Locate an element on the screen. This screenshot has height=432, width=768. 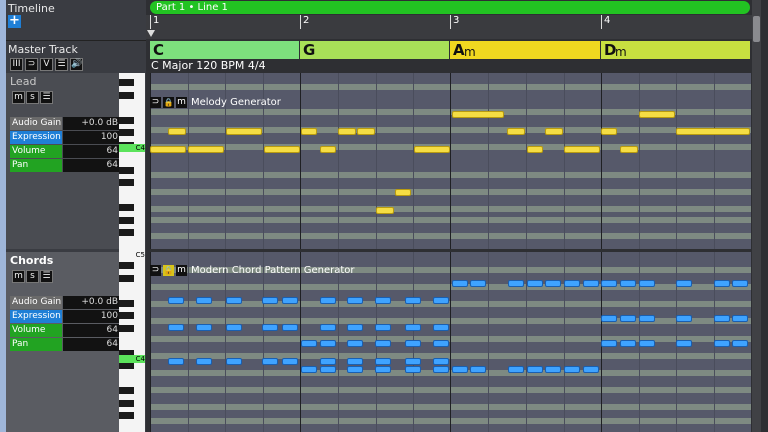
menu-icon: ☰ is located at coordinates (61, 64).